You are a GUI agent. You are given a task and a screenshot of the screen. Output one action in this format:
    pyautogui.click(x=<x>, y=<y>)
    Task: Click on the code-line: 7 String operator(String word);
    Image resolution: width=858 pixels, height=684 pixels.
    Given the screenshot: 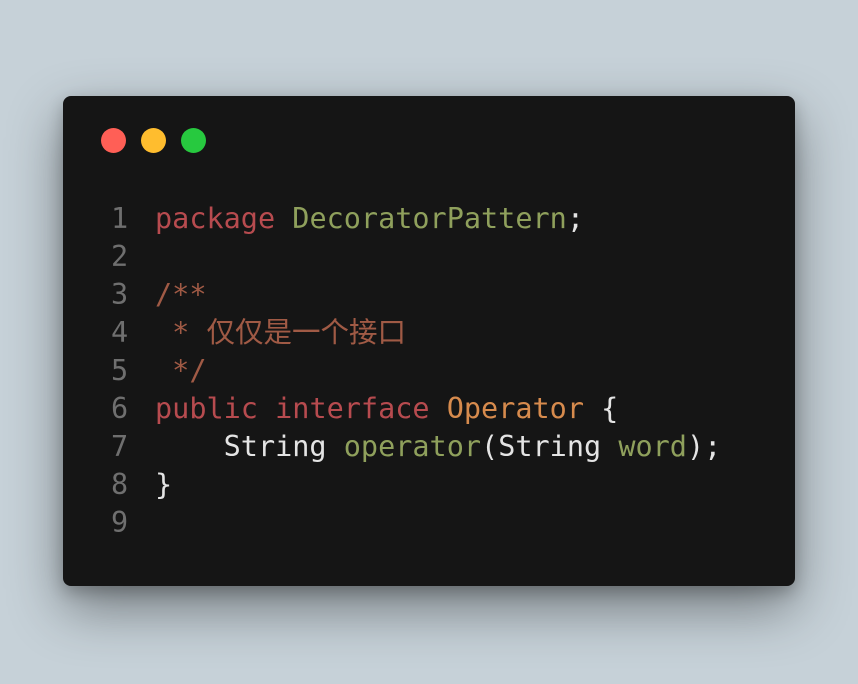 What is the action you would take?
    pyautogui.click(x=416, y=447)
    